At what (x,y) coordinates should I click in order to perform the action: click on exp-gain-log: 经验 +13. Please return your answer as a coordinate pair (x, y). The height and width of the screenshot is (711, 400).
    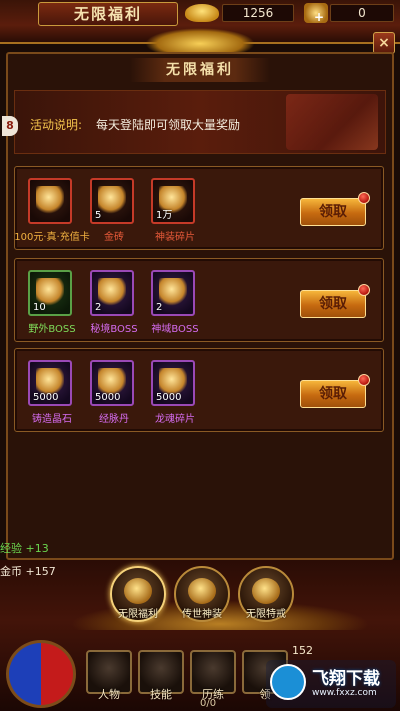
    Looking at the image, I should click on (24, 548).